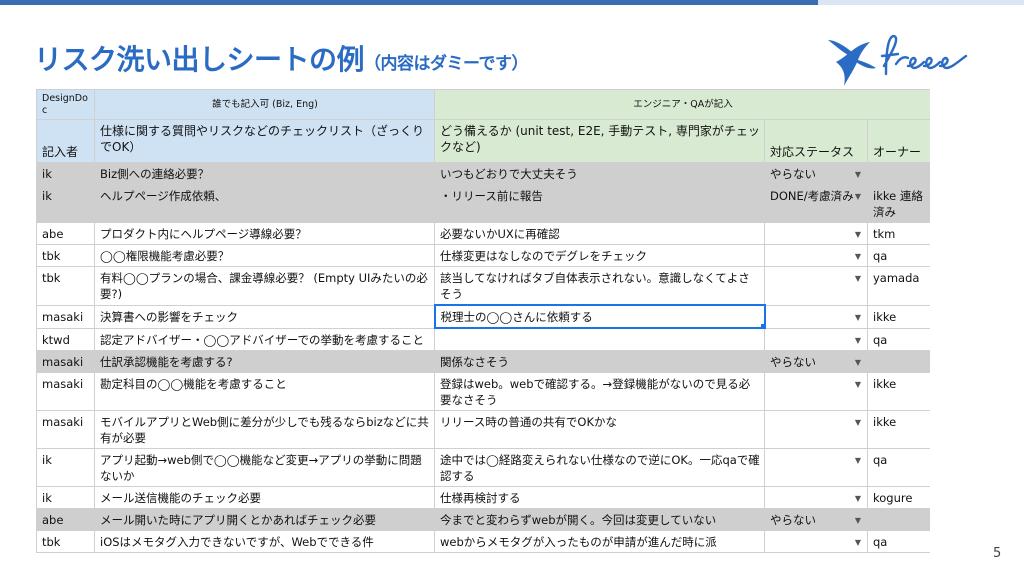 This screenshot has height=576, width=1024. Describe the element at coordinates (264, 255) in the screenshot. I see `cell-item: ◯◯権限機能考慮必要？` at that location.